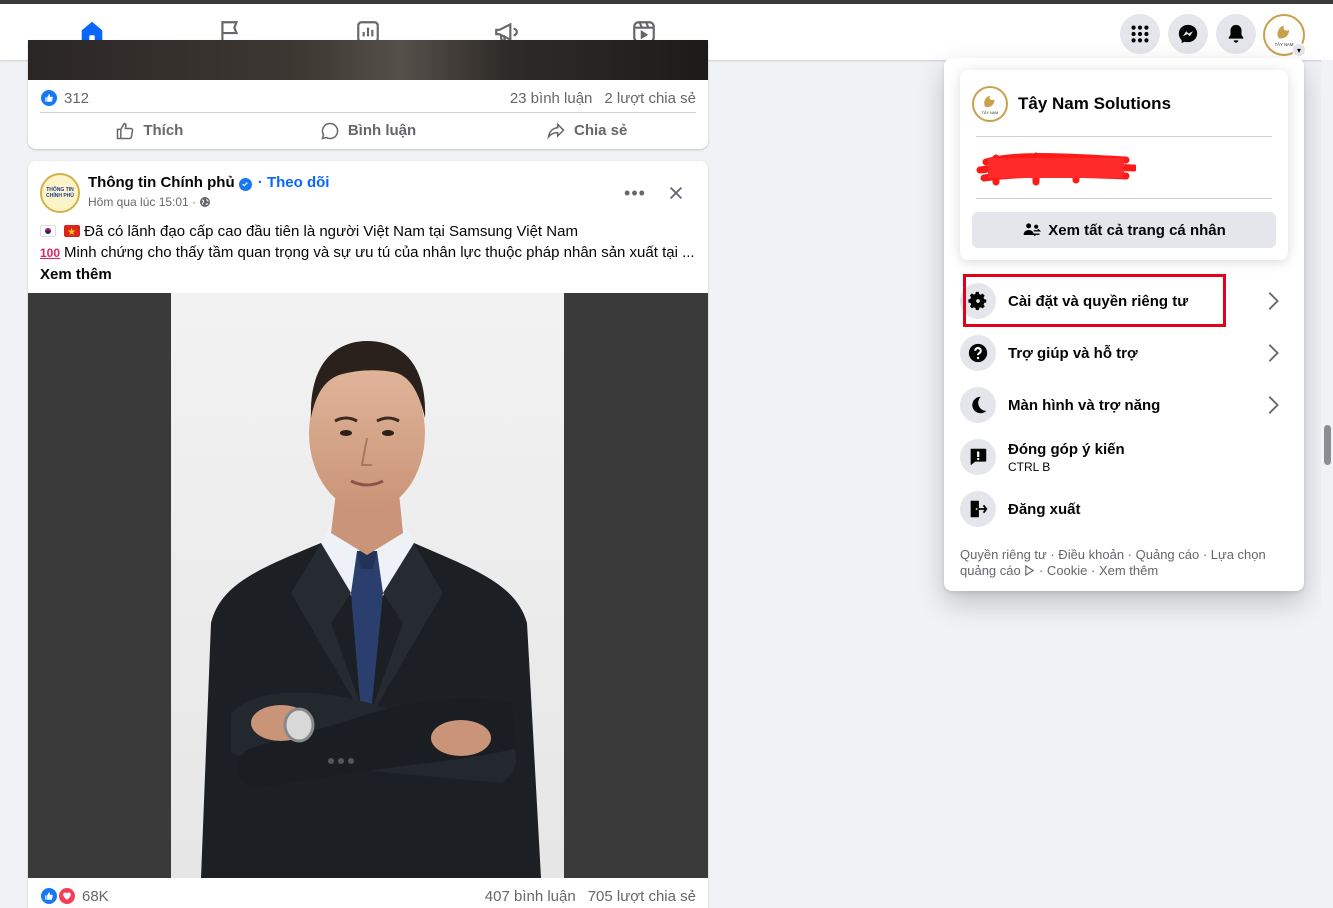 This screenshot has width=1333, height=908. What do you see at coordinates (76, 98) in the screenshot?
I see `like-count: 312` at bounding box center [76, 98].